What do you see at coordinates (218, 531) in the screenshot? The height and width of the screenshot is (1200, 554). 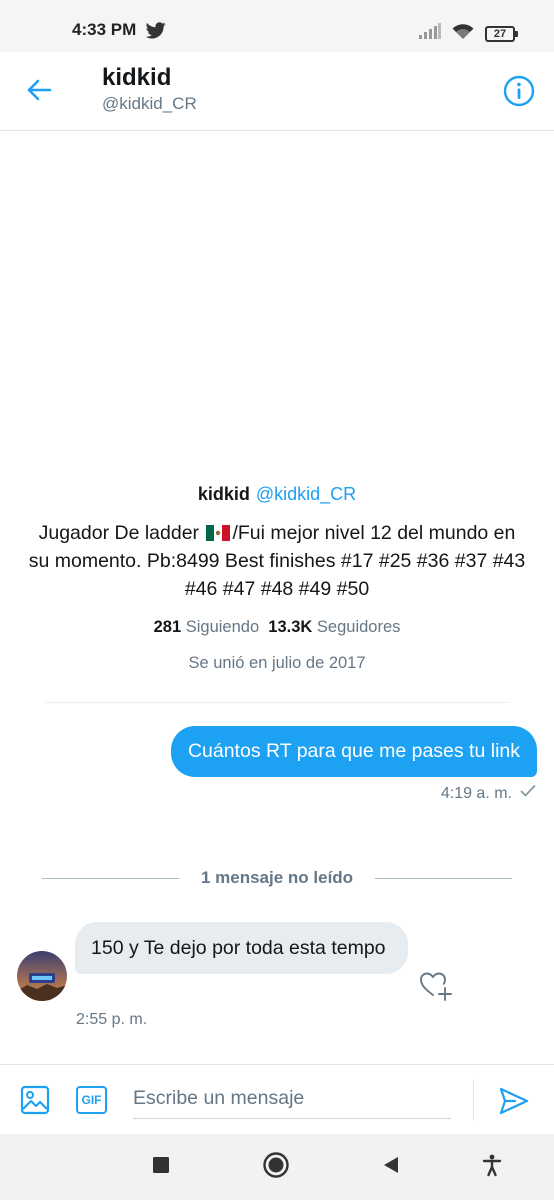 I see `mexico-flag-icon` at bounding box center [218, 531].